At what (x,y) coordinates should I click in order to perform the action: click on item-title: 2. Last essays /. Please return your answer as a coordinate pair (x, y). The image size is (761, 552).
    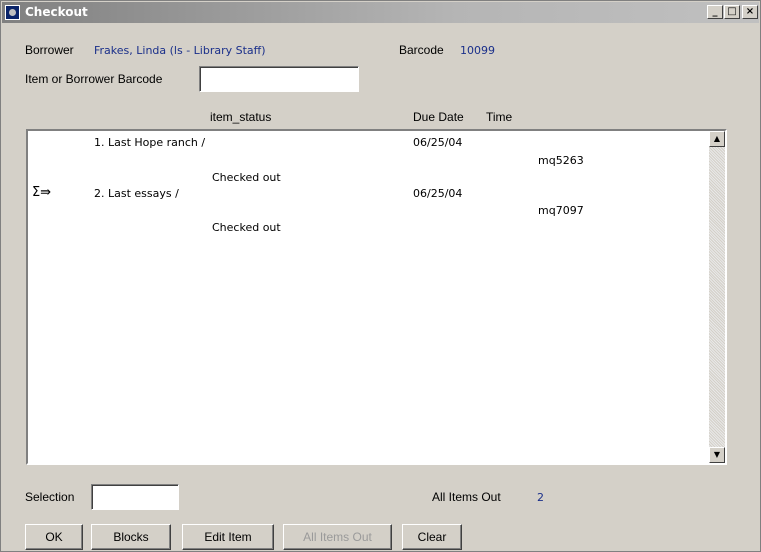
    Looking at the image, I should click on (136, 193).